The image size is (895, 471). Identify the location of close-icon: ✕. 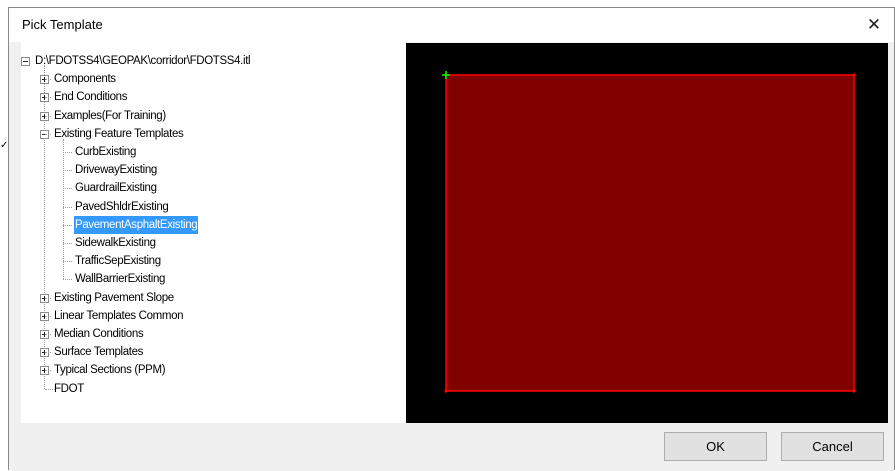
(874, 24).